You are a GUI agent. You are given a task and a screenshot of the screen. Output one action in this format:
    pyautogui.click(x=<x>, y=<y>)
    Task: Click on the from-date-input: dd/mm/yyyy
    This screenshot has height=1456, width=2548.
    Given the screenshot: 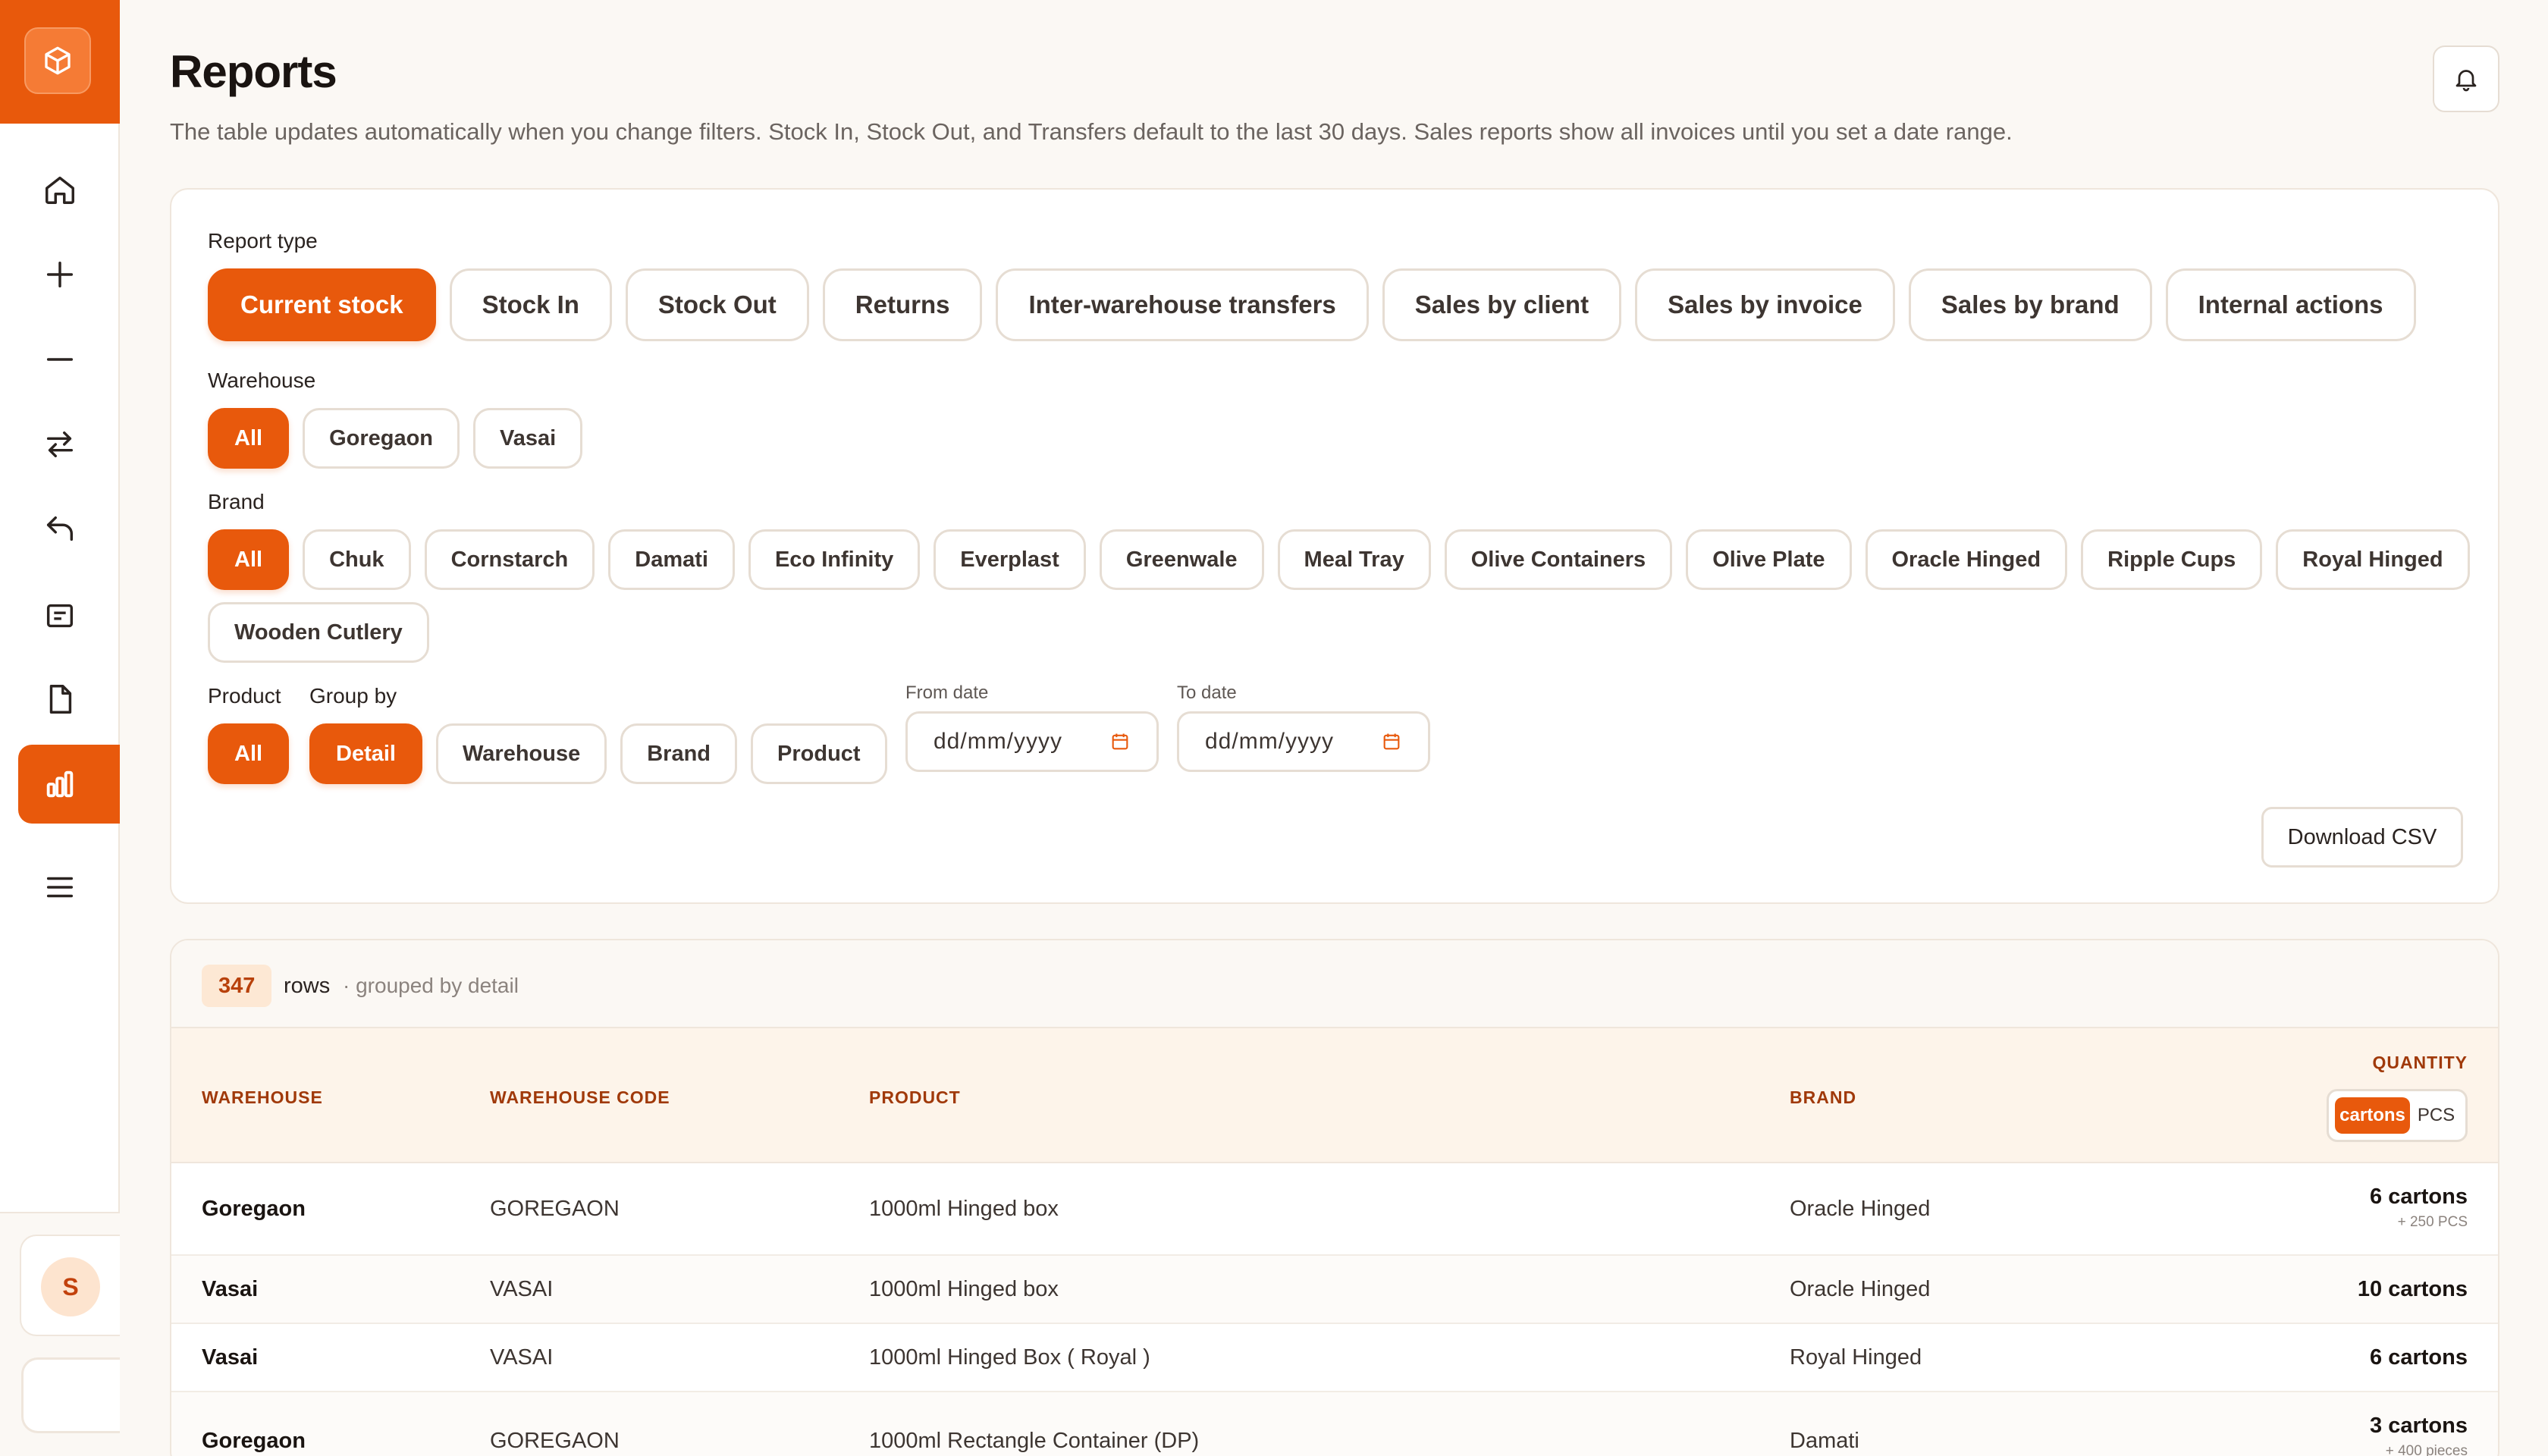 What is the action you would take?
    pyautogui.click(x=1032, y=741)
    